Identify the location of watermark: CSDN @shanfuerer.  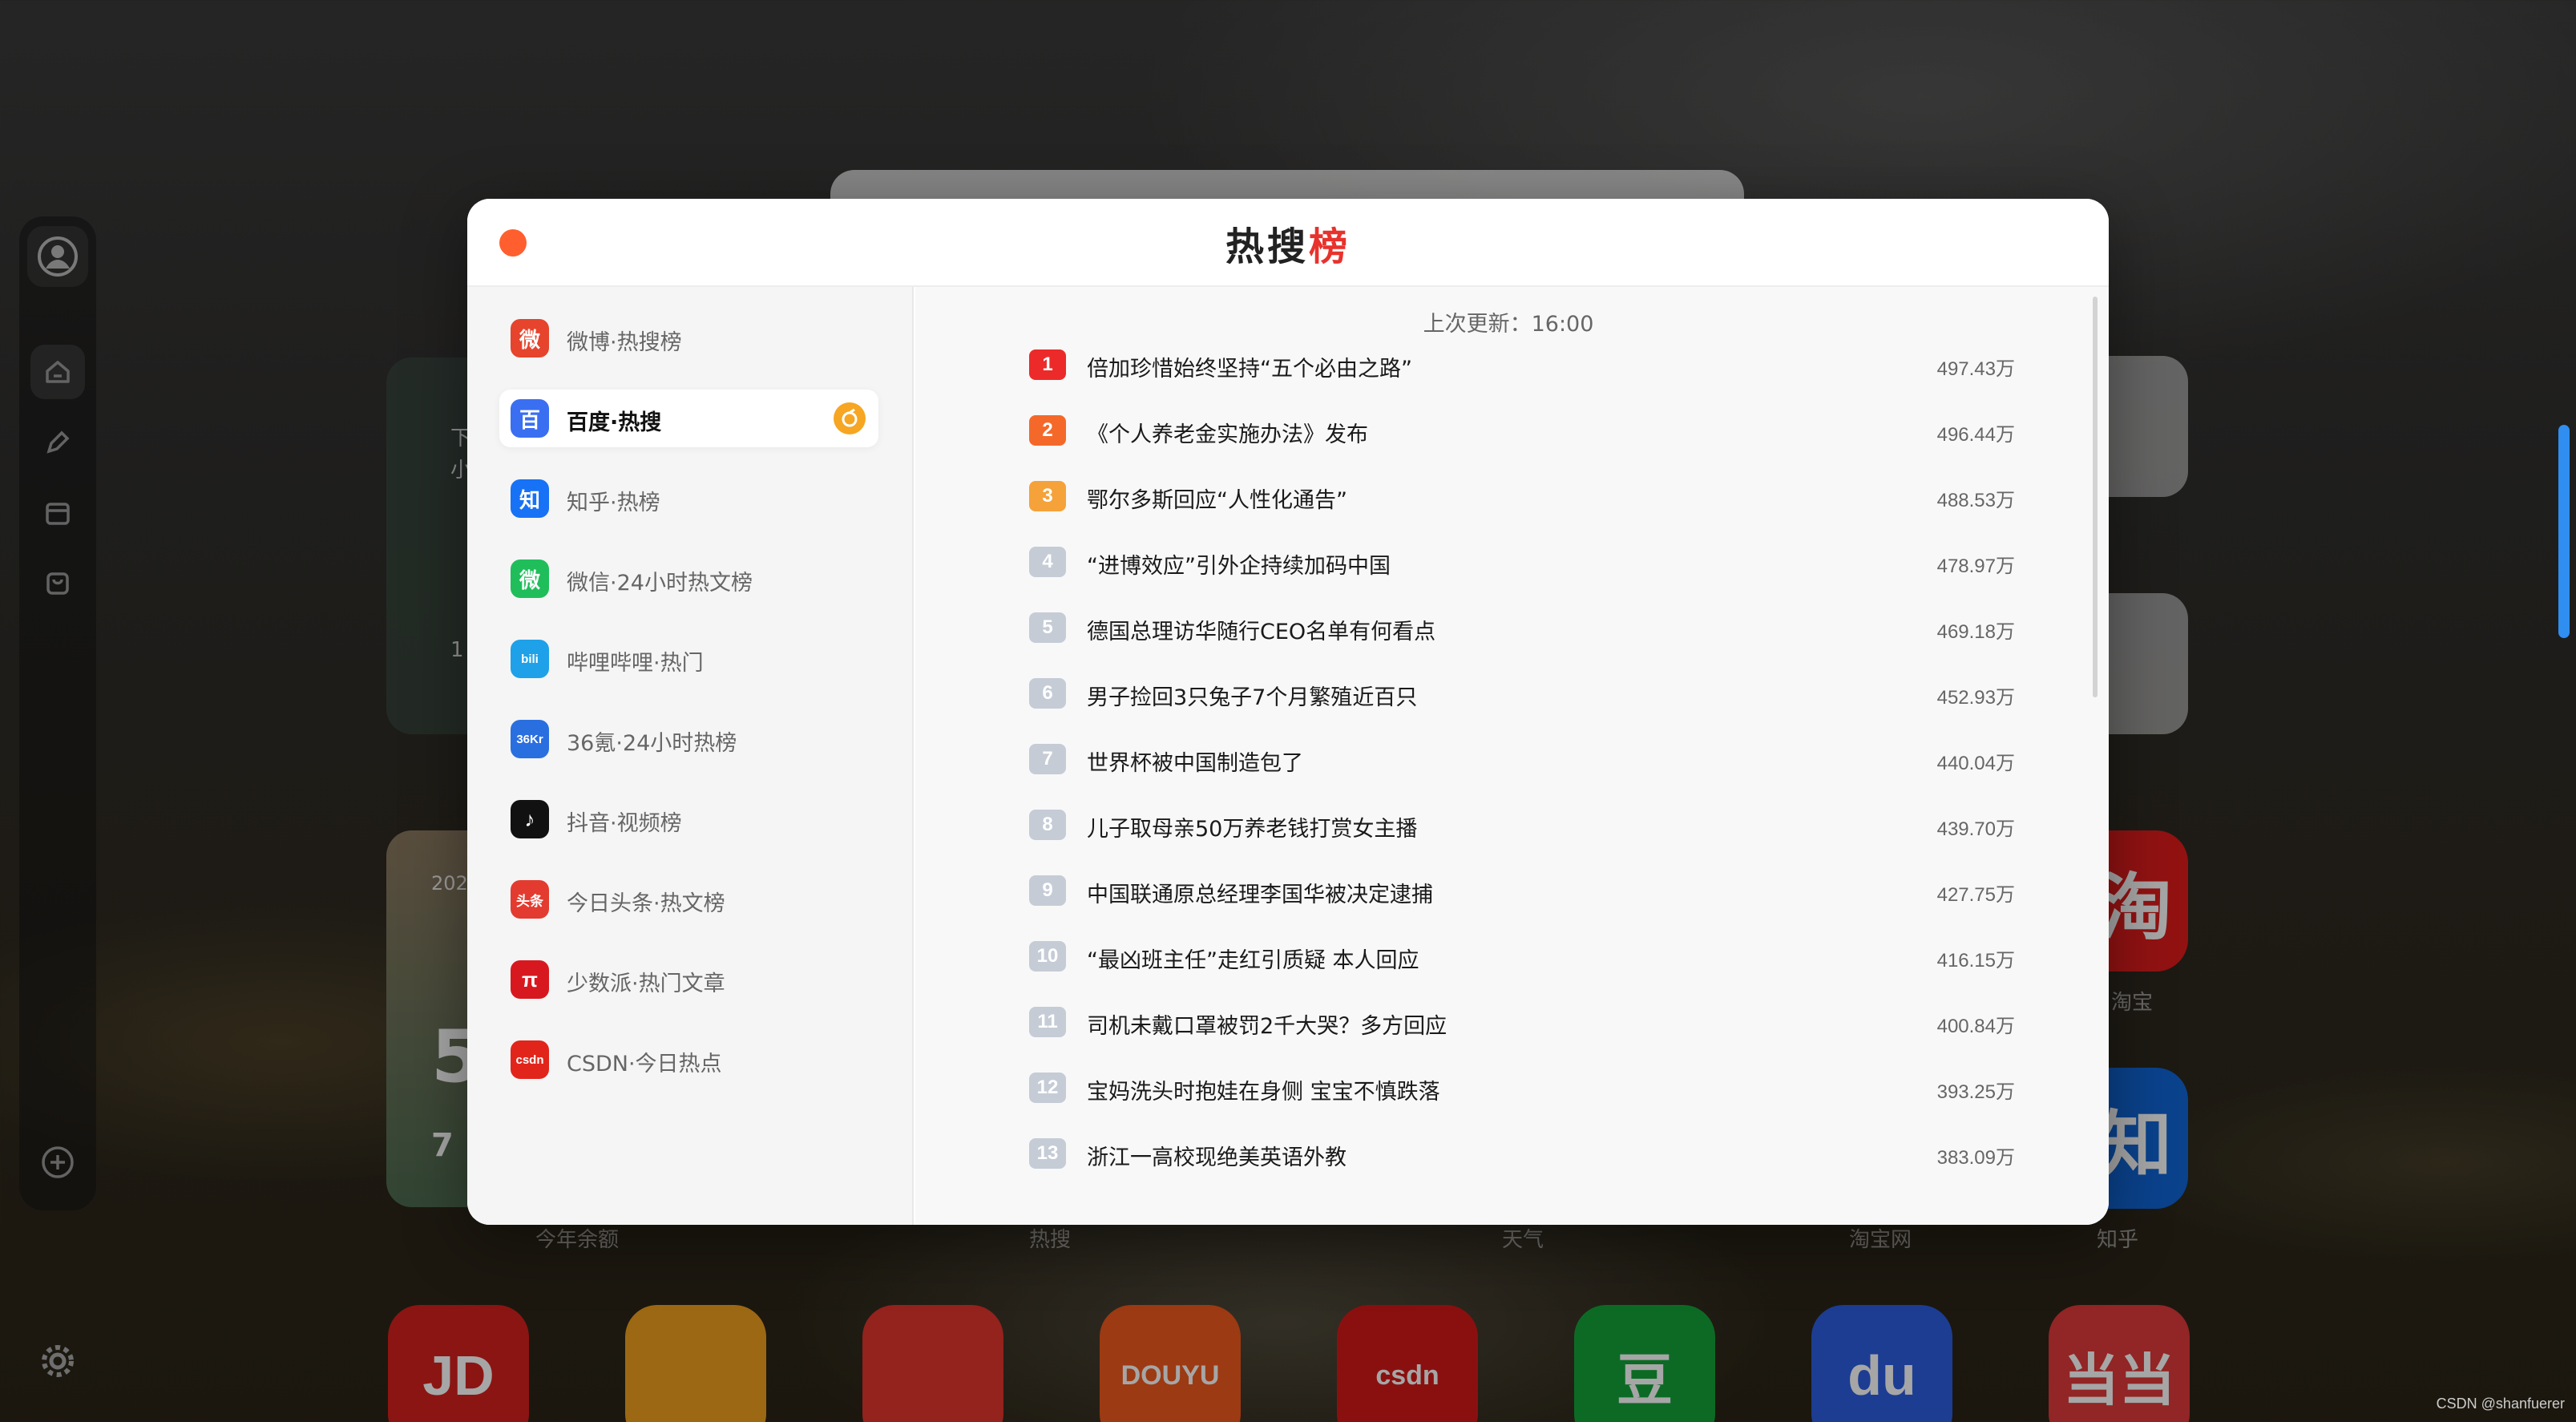
(2500, 1404).